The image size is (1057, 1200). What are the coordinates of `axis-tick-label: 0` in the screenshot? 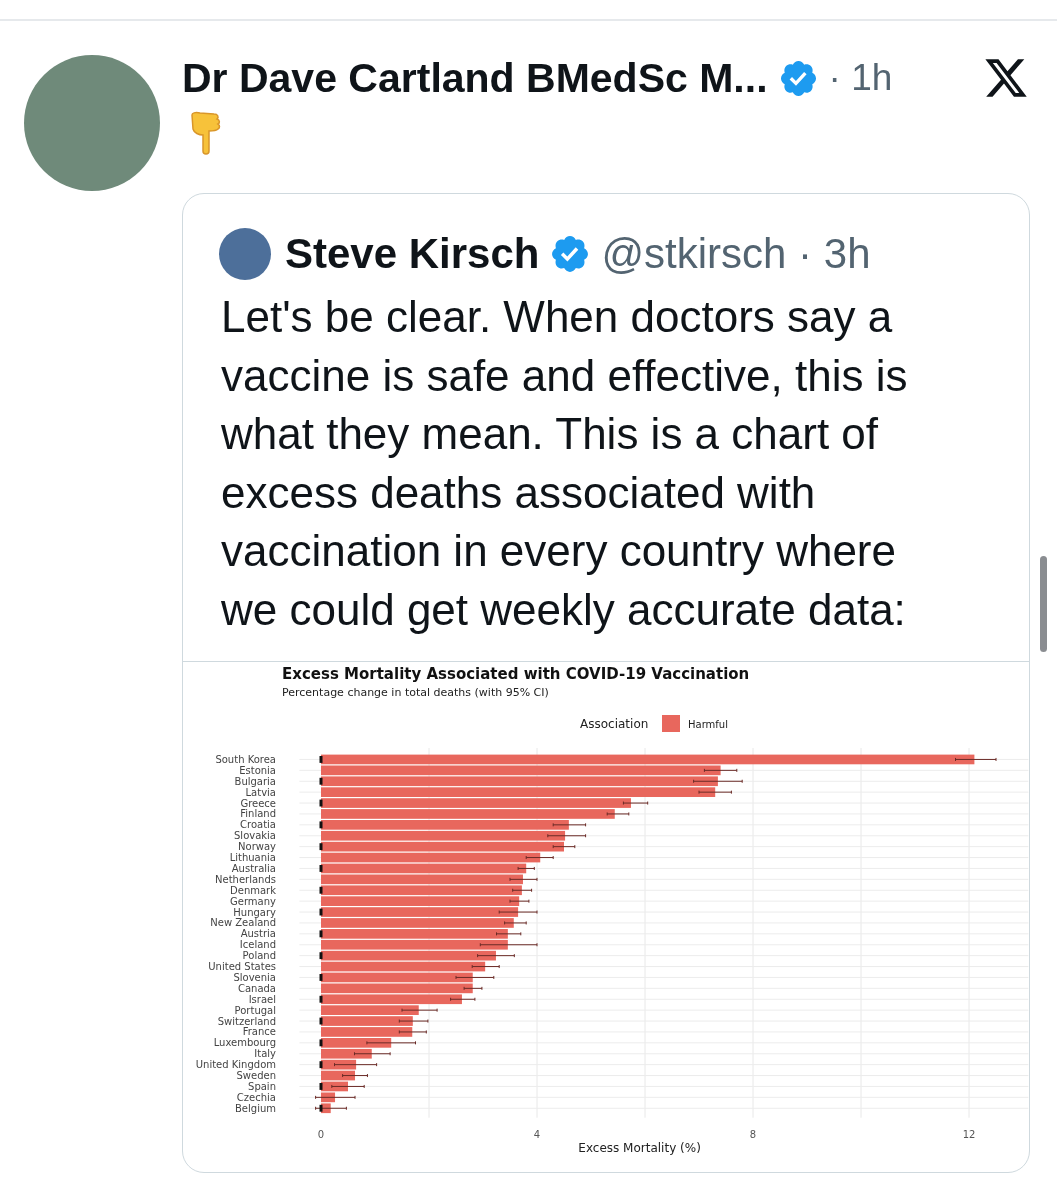 It's located at (321, 1134).